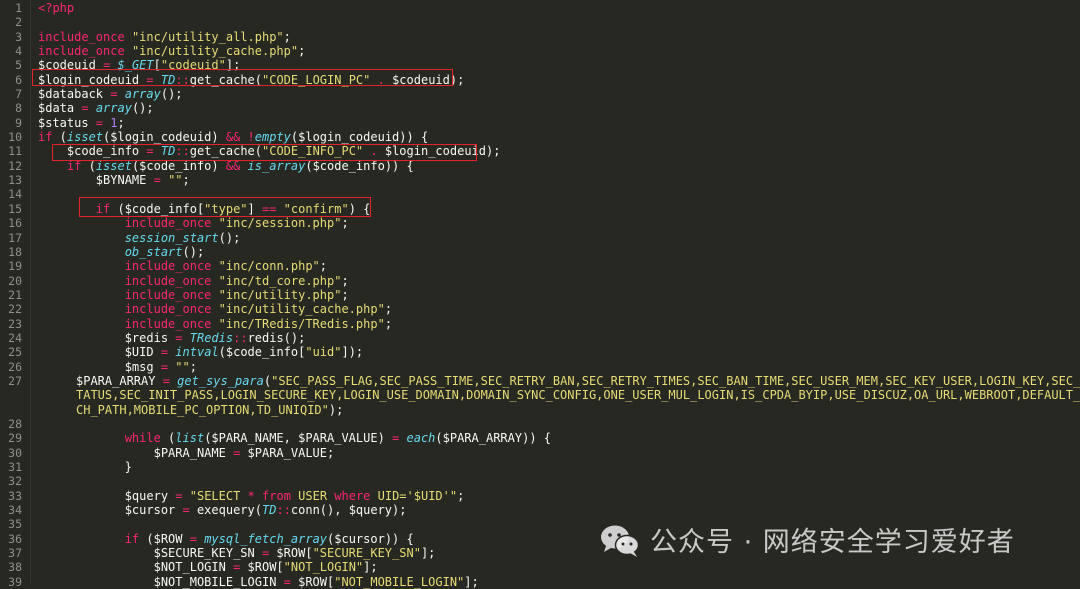 This screenshot has height=589, width=1080. I want to click on code-text: include_once "inc/session.php";, so click(193, 223).